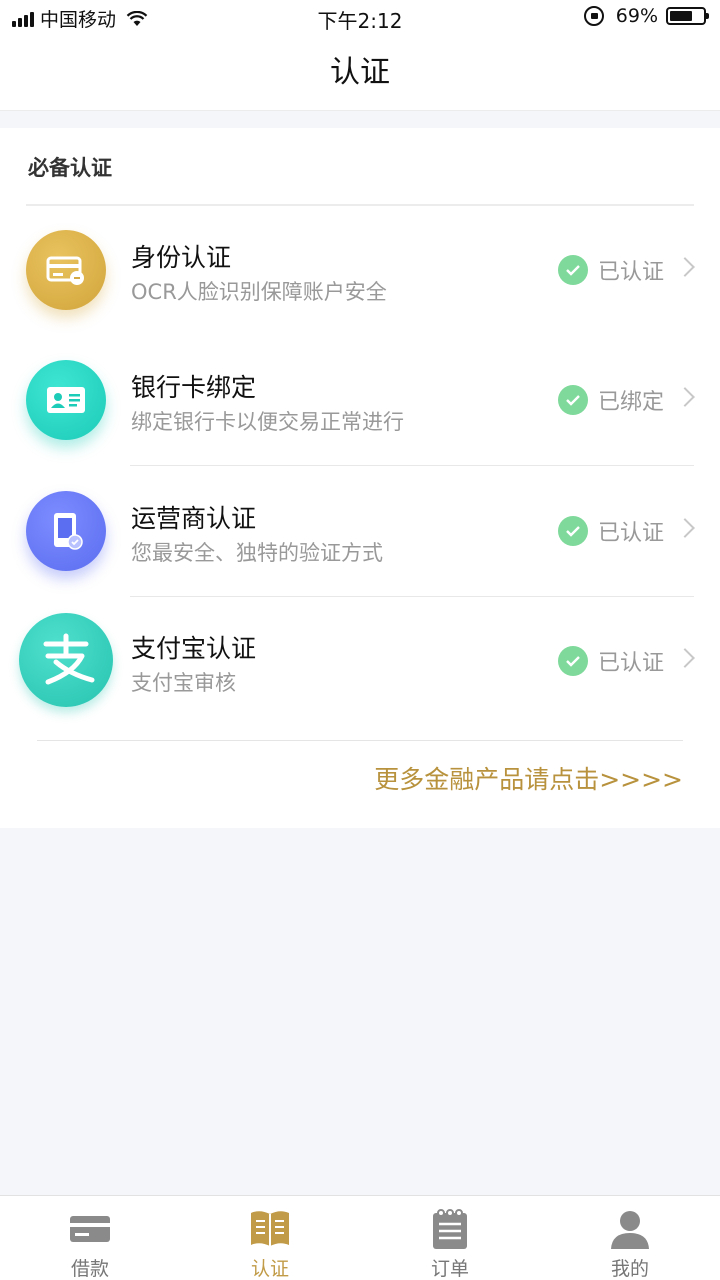 Image resolution: width=720 pixels, height=1280 pixels. Describe the element at coordinates (270, 1229) in the screenshot. I see `book-icon` at that location.